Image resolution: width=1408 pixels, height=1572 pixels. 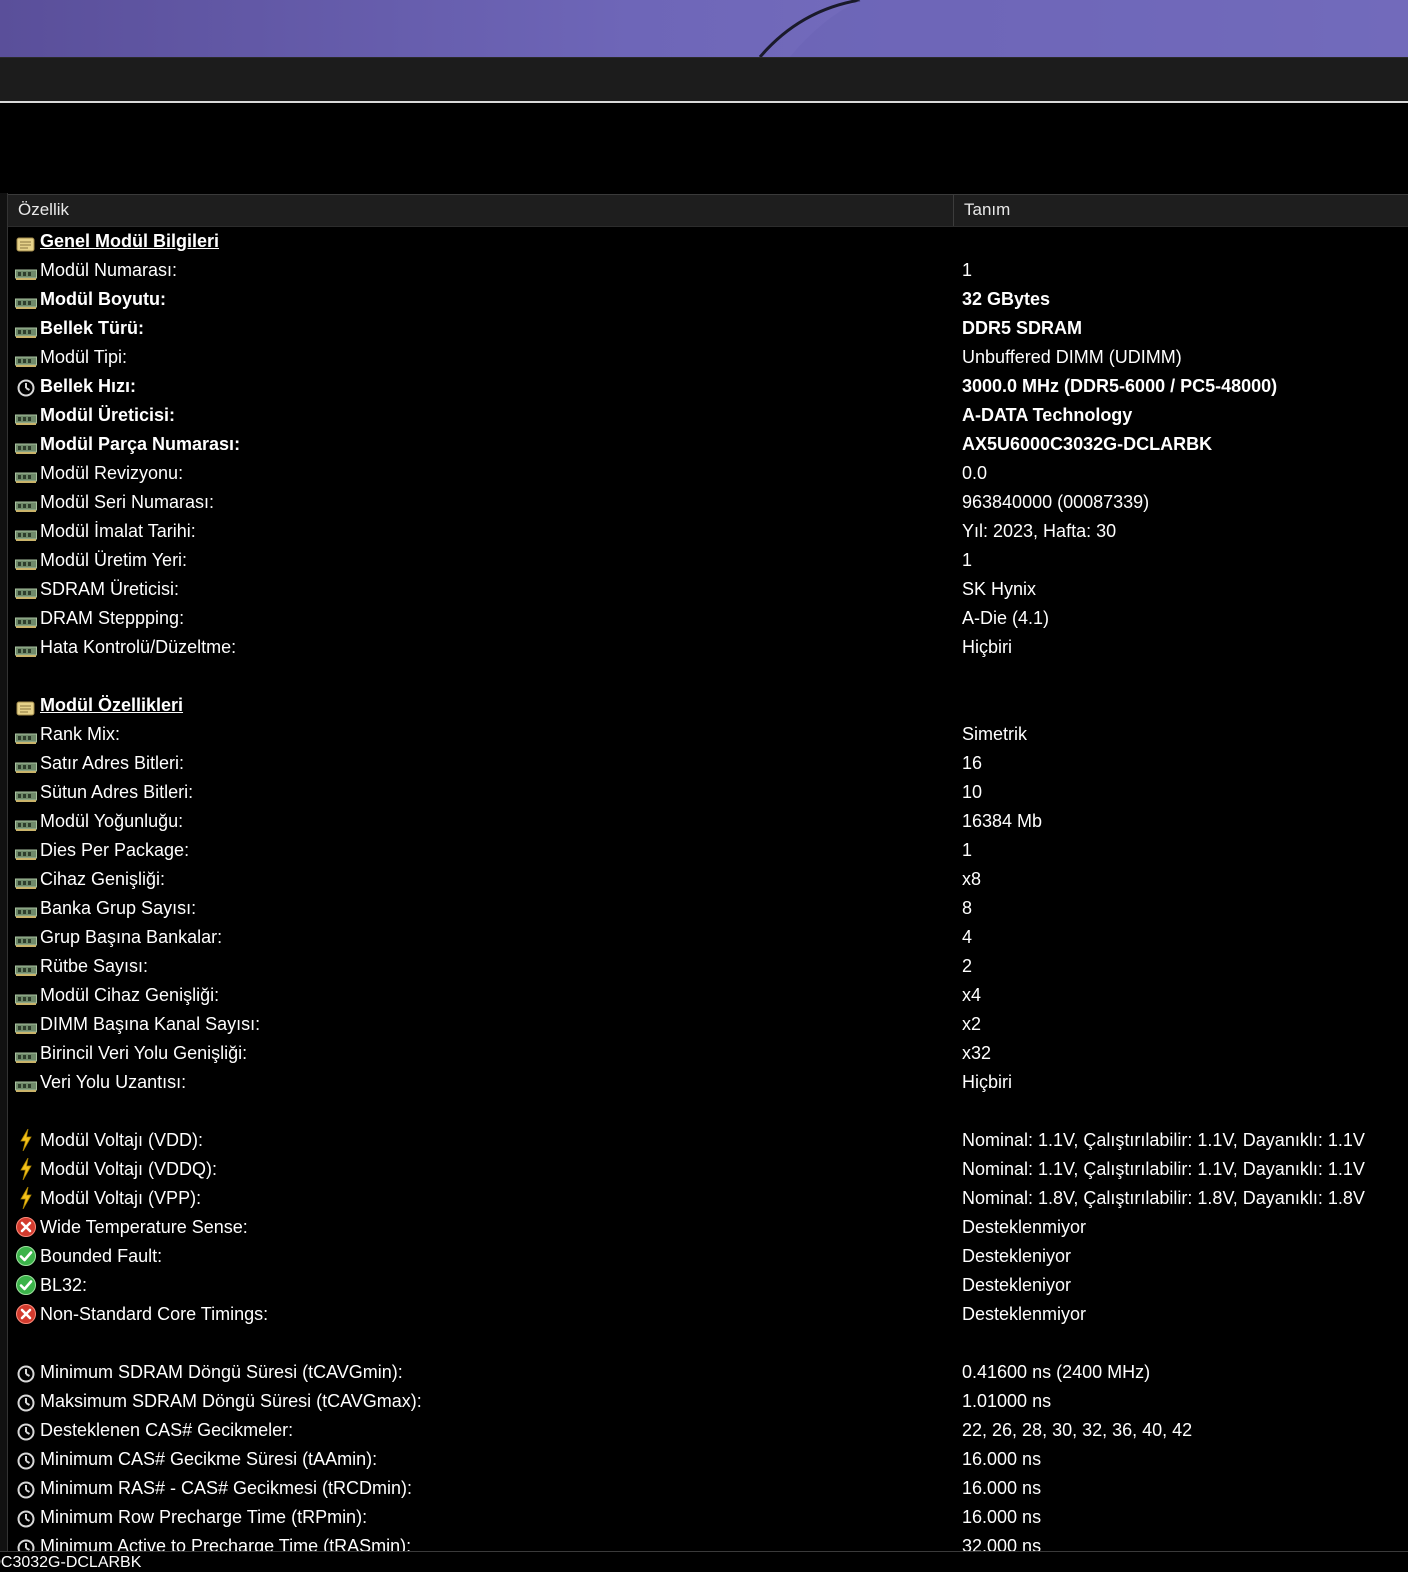 What do you see at coordinates (704, 148) in the screenshot?
I see `empty-panel` at bounding box center [704, 148].